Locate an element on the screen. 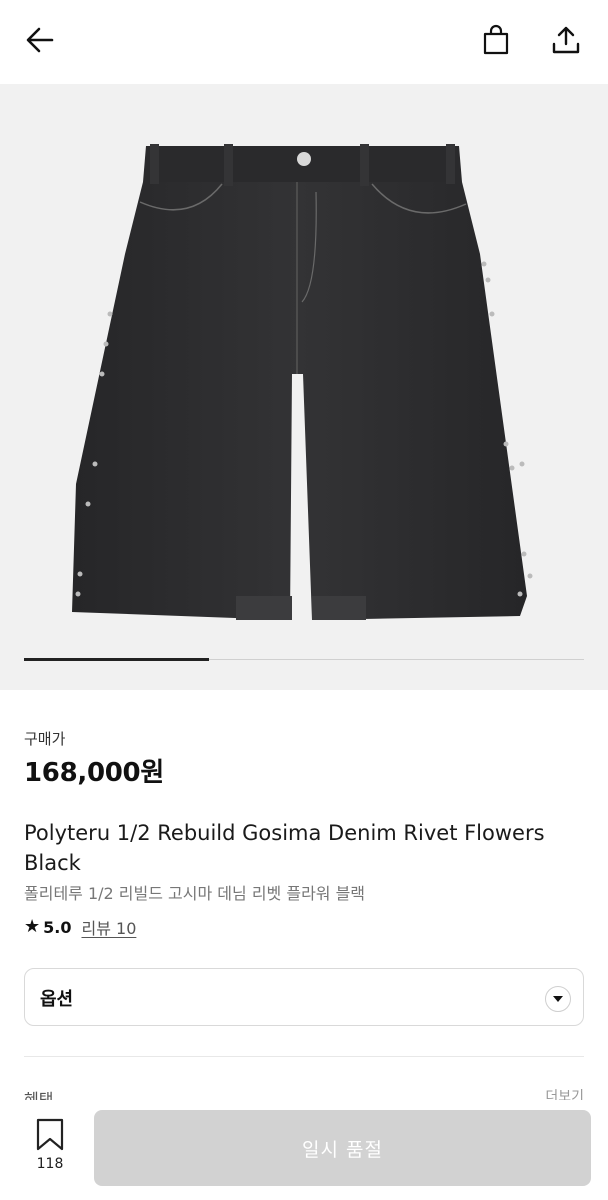 This screenshot has width=608, height=1200. top-app-bar is located at coordinates (304, 42).